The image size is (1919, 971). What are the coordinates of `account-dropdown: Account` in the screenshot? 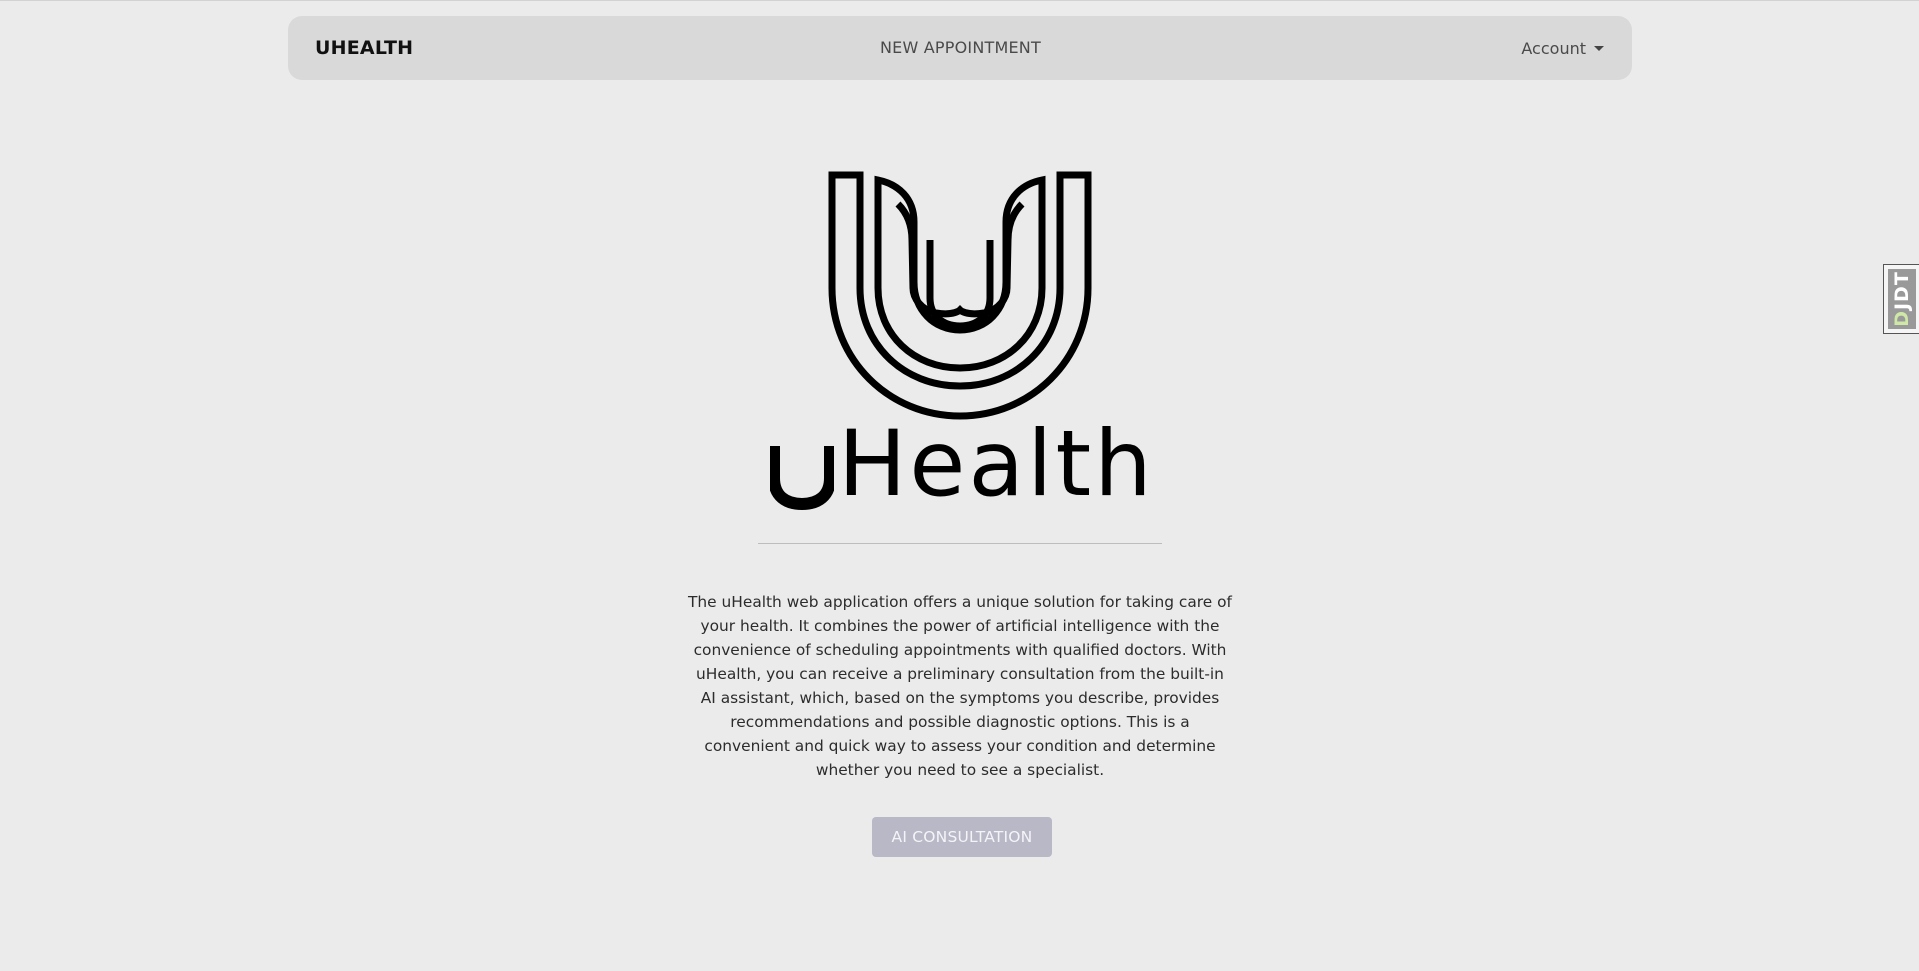 It's located at (1562, 48).